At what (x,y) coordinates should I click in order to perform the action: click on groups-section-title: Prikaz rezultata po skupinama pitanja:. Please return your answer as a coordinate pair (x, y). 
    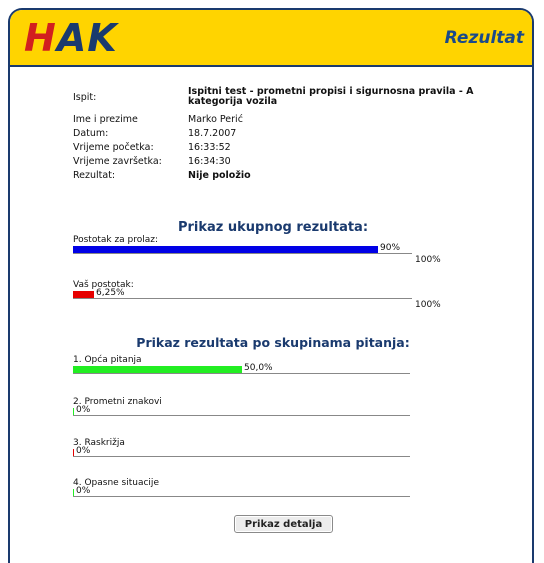
    Looking at the image, I should click on (273, 342).